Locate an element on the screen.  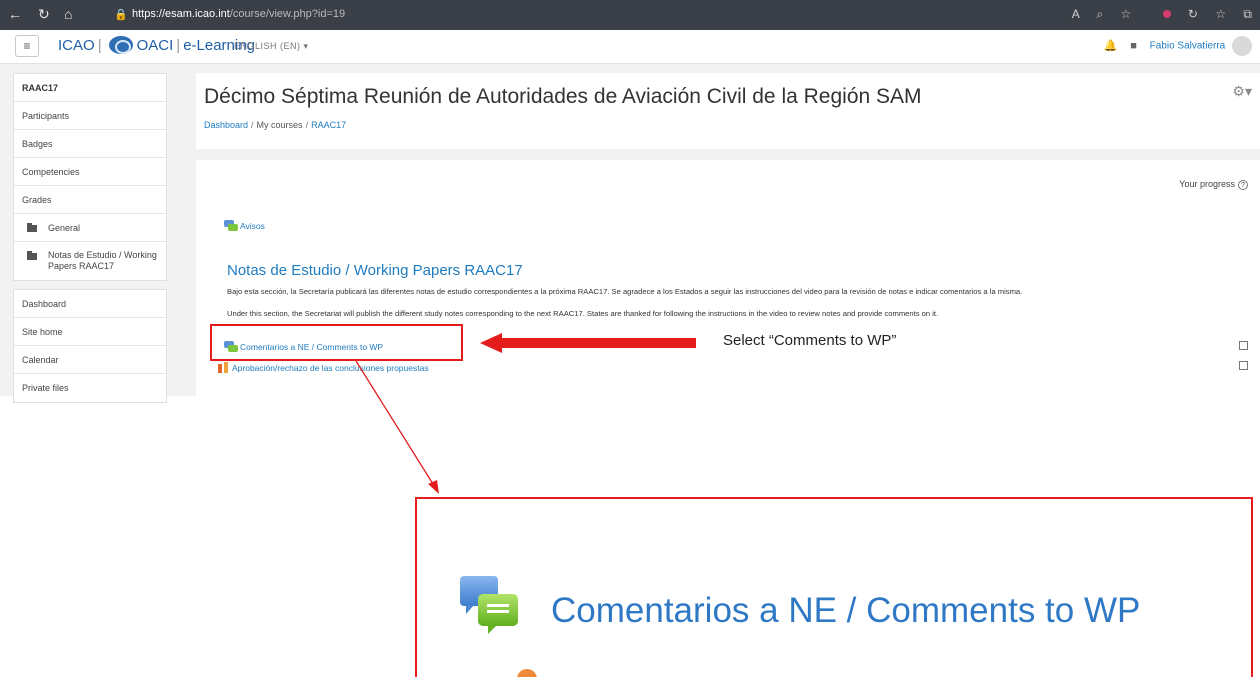
zoom-activity-label: Comentarios a NE / Comments to WP is located at coordinates (846, 610).